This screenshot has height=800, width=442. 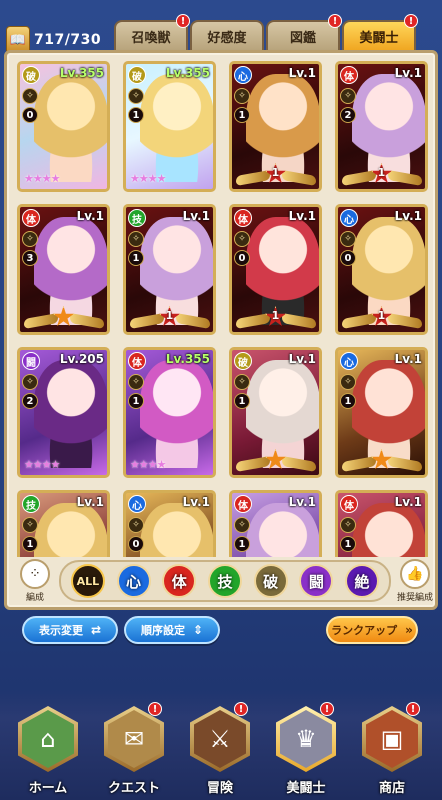 What do you see at coordinates (87, 581) in the screenshot?
I see `filter-all-button: ALL` at bounding box center [87, 581].